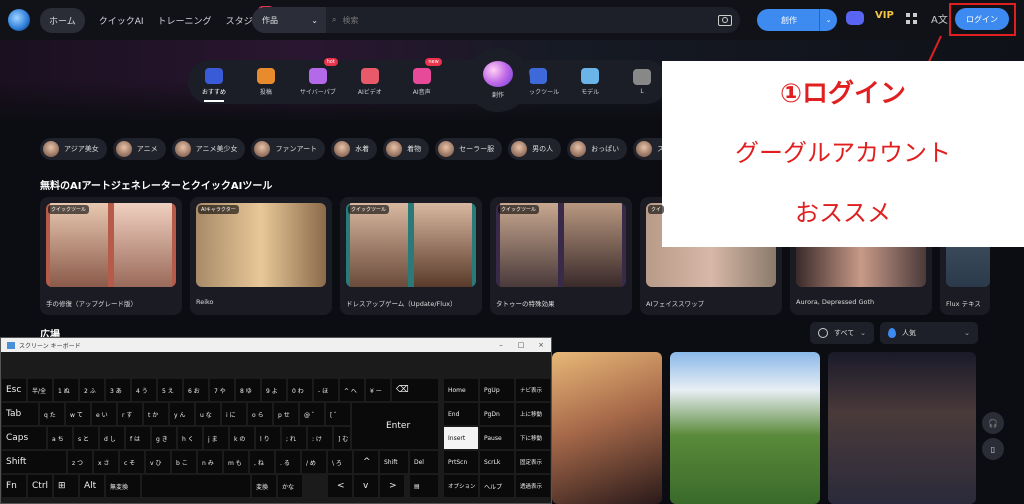 The width and height of the screenshot is (1024, 504). Describe the element at coordinates (138, 438) in the screenshot. I see `key: f は` at that location.